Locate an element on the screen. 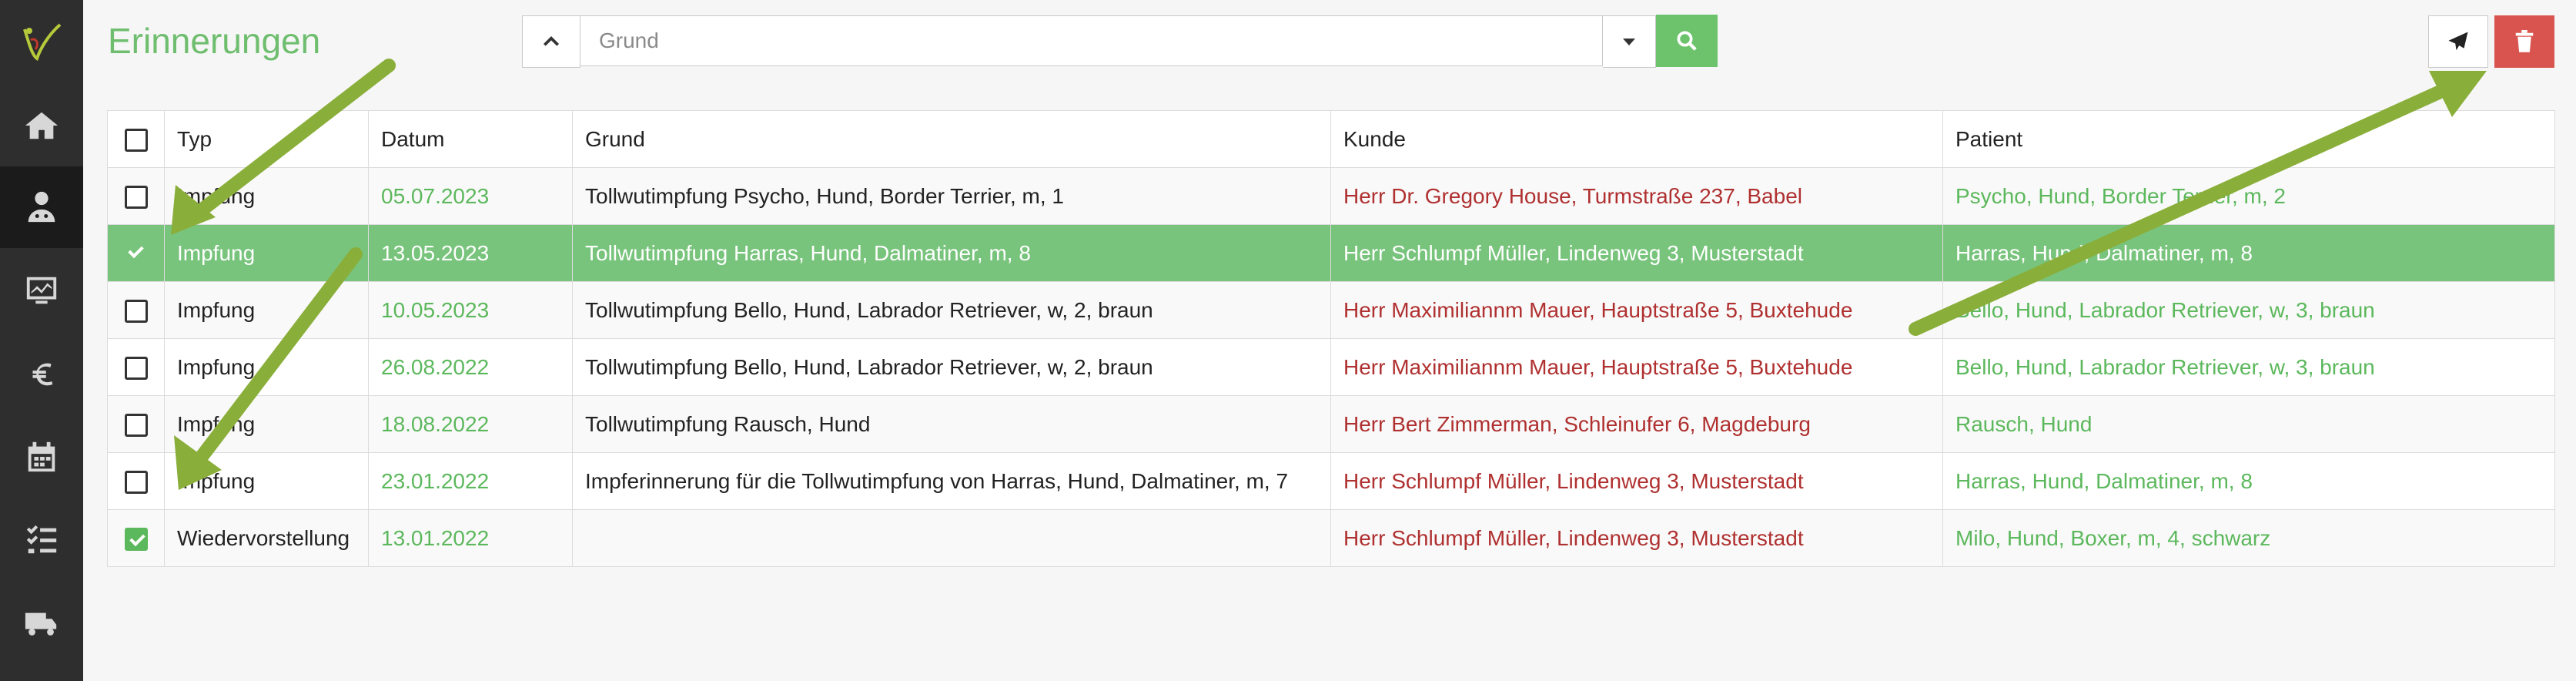 This screenshot has width=2576, height=681. column-header-datum: Datum is located at coordinates (470, 139).